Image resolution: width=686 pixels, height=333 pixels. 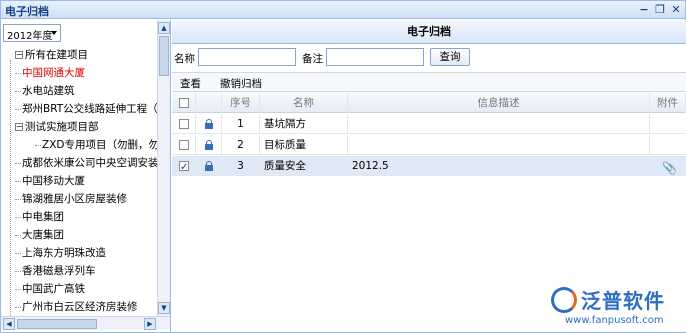 I want to click on close-icon: ✕, so click(x=676, y=10).